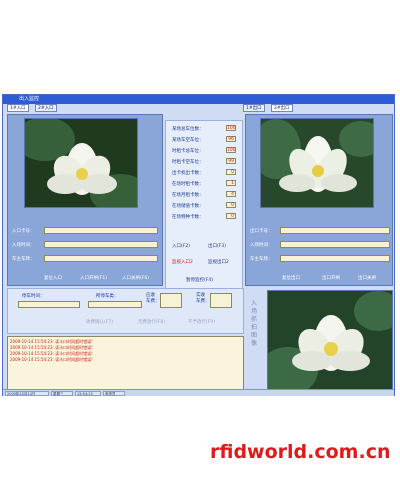  Describe the element at coordinates (367, 278) in the screenshot. I see `exit-close-gate-button: 出口关闸` at that location.